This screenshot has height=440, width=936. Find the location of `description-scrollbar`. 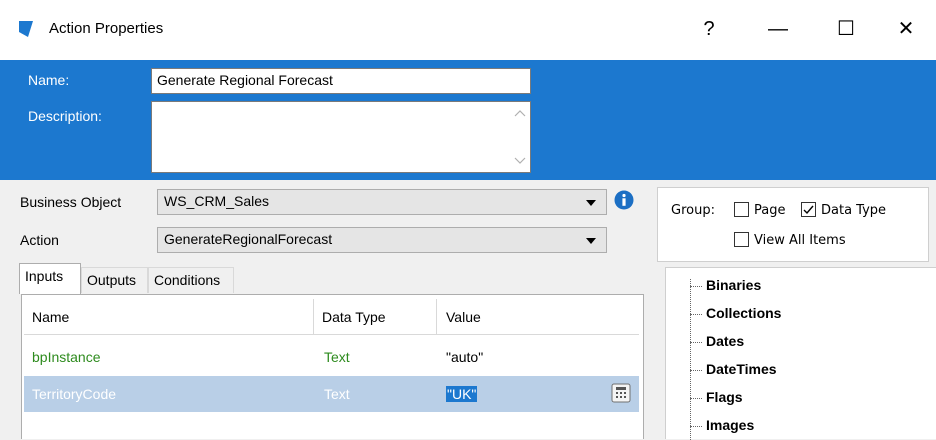

description-scrollbar is located at coordinates (520, 137).